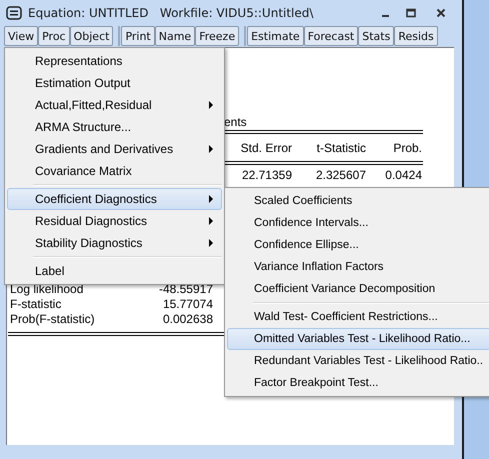 This screenshot has height=459, width=489. What do you see at coordinates (114, 61) in the screenshot?
I see `menu-item: Representations` at bounding box center [114, 61].